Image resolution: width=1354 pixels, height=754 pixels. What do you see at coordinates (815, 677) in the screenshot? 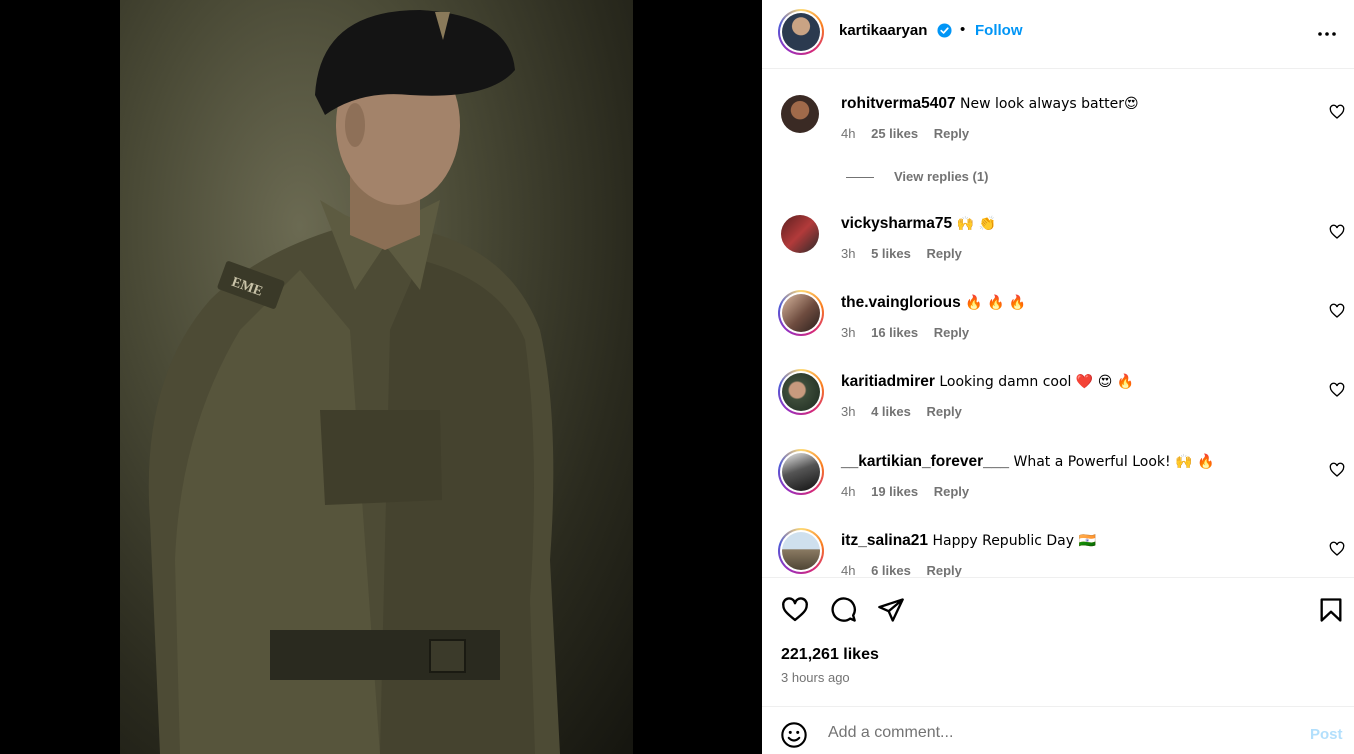
I see `post-timestamp: 3 hours ago` at bounding box center [815, 677].